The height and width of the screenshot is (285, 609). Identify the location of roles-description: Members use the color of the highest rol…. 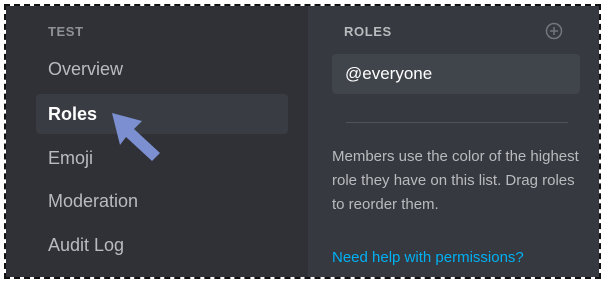
(455, 180).